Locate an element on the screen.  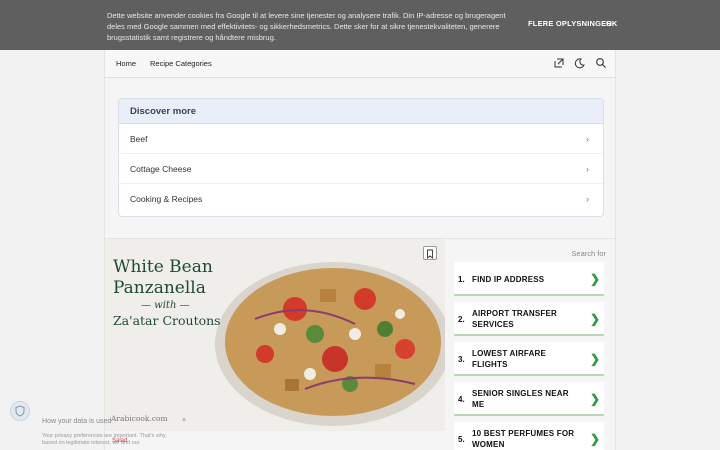
ad-label: FIND IP ADDRESS is located at coordinates (508, 279).